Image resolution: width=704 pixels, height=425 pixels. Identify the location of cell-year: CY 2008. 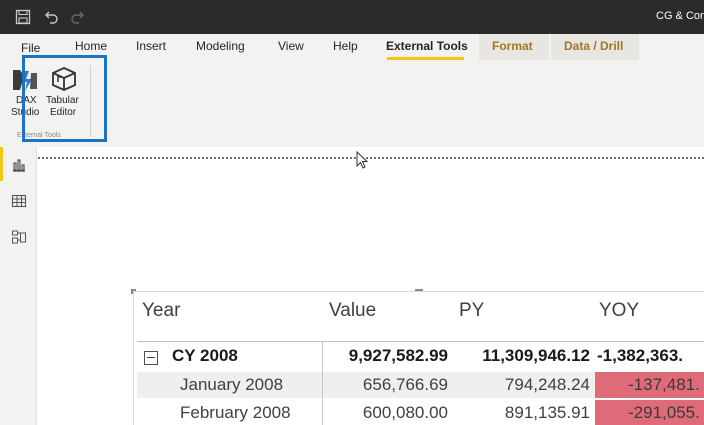
(205, 355).